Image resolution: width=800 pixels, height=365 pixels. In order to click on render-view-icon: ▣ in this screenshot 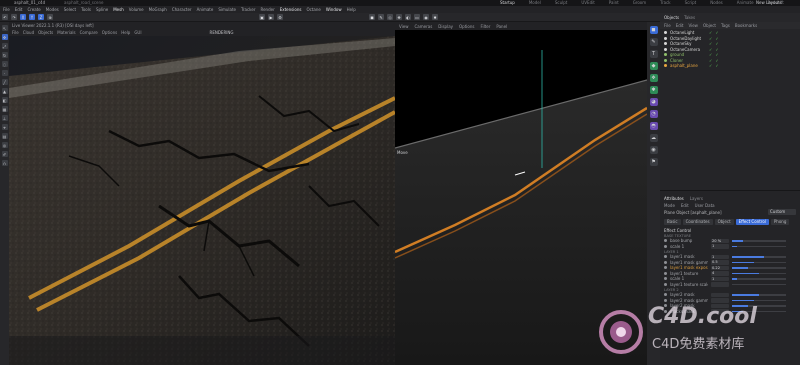, I will do `click(262, 17)`.